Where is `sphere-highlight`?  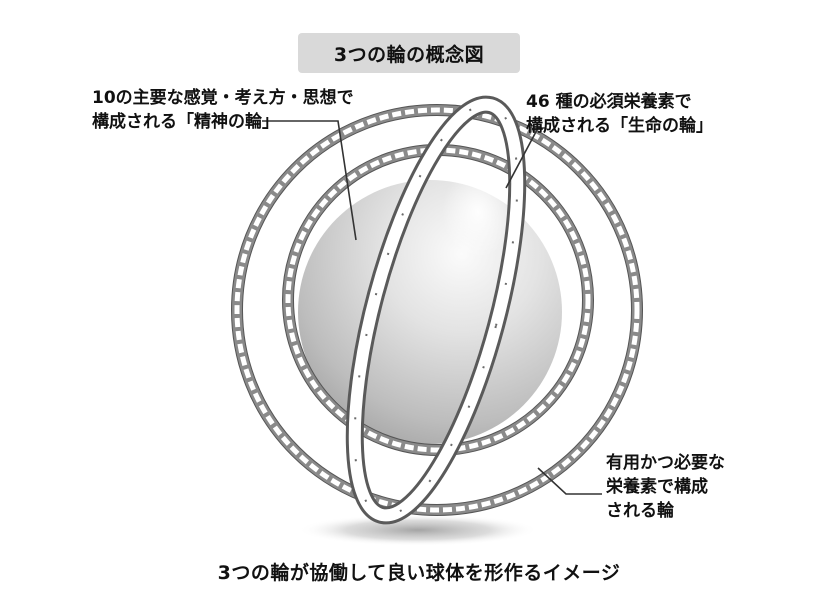
sphere-highlight is located at coordinates (478, 212).